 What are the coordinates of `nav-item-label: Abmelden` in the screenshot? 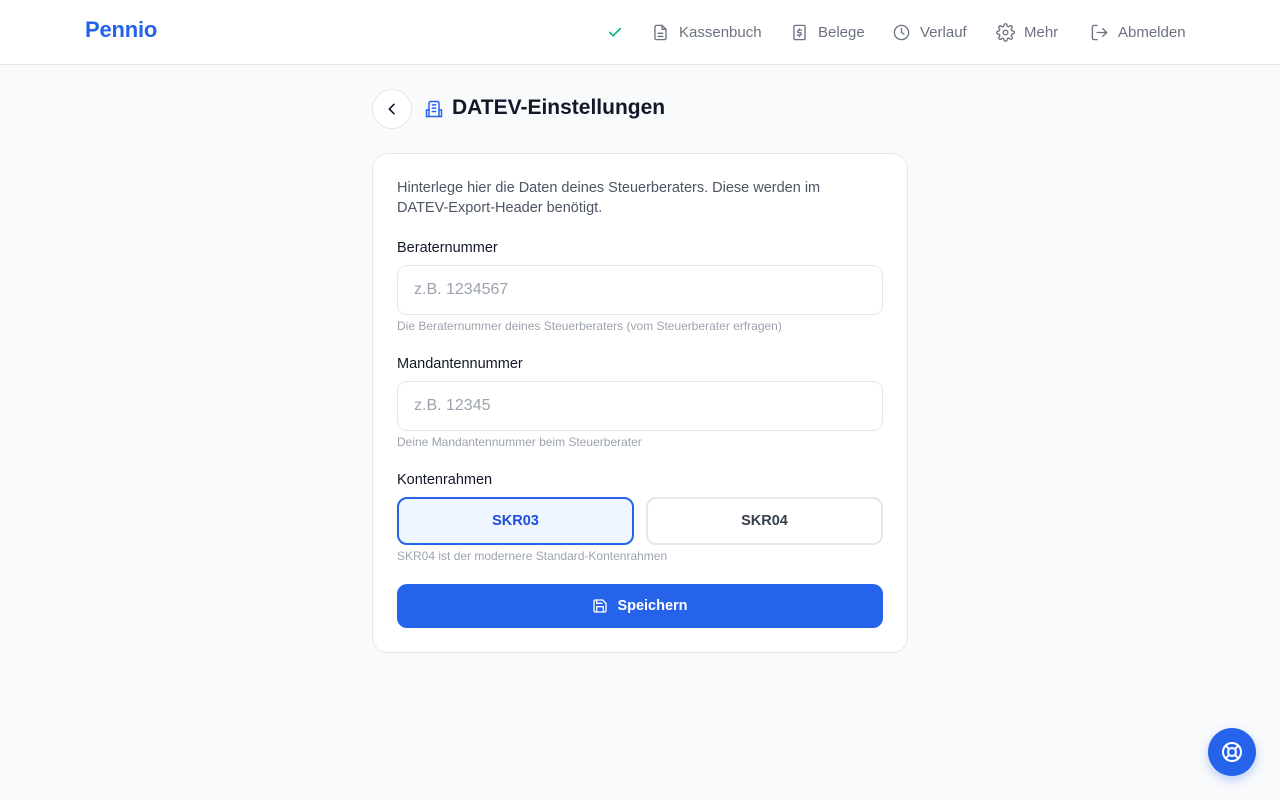 It's located at (1152, 32).